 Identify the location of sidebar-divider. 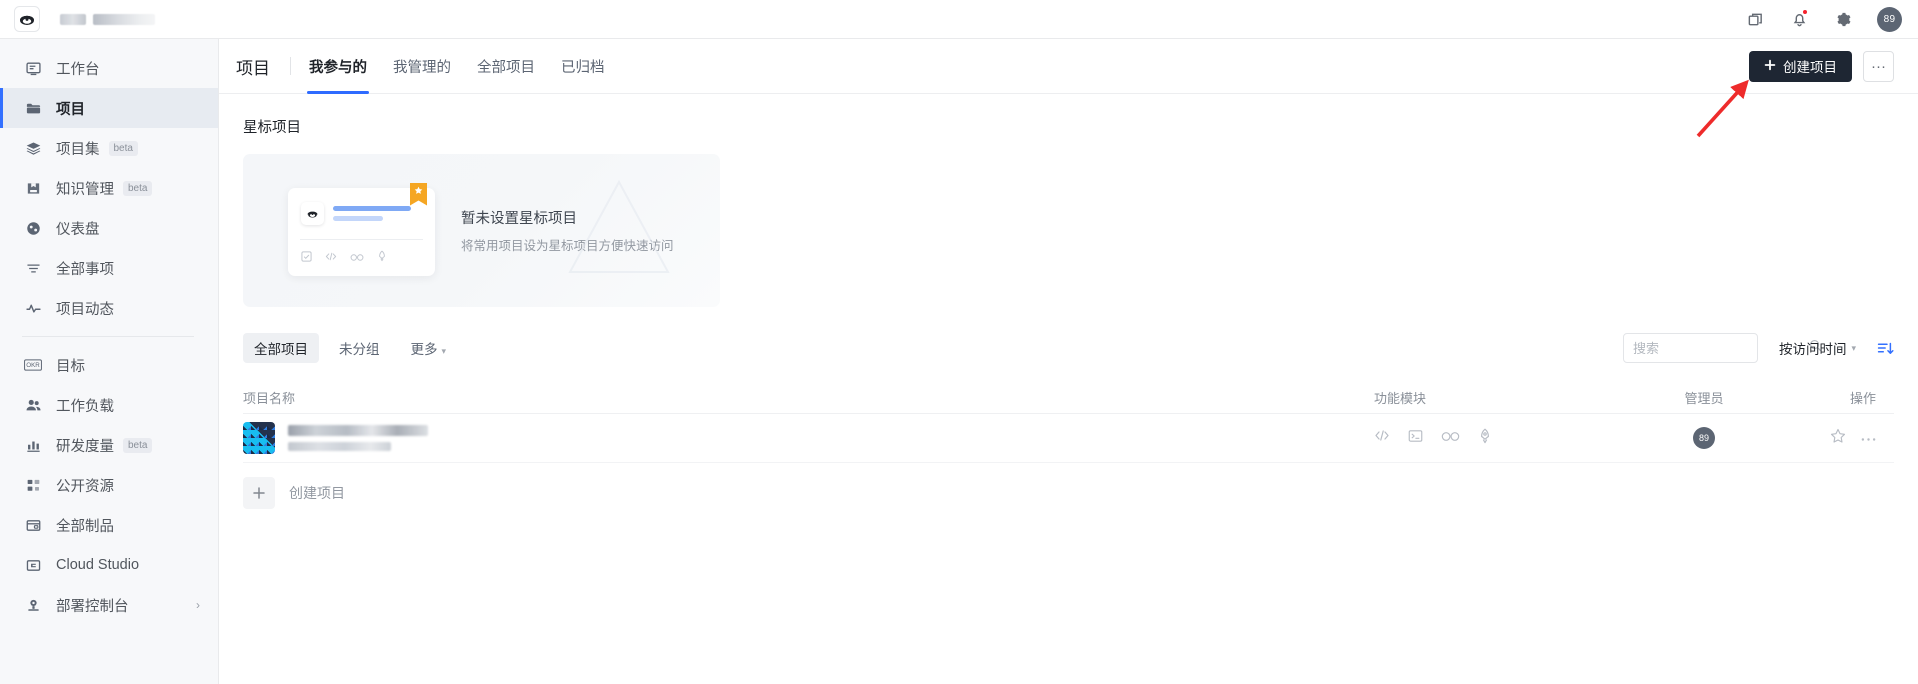
(108, 336).